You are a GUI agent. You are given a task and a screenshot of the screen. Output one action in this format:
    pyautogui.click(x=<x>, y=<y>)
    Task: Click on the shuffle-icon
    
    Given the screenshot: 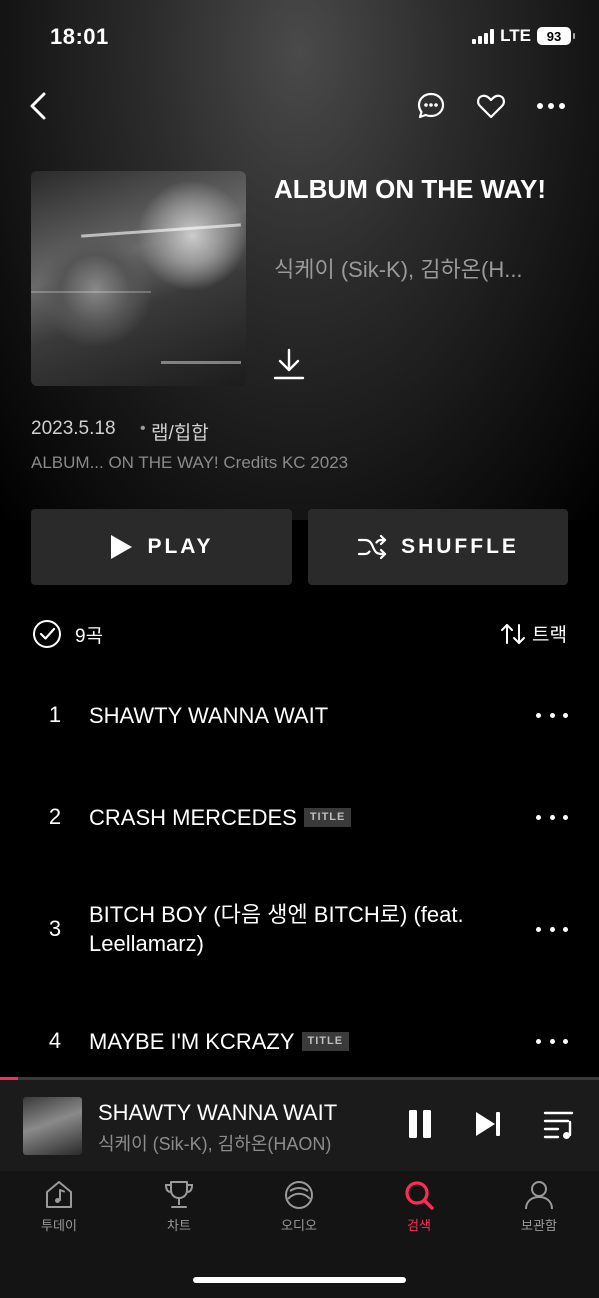 What is the action you would take?
    pyautogui.click(x=372, y=547)
    